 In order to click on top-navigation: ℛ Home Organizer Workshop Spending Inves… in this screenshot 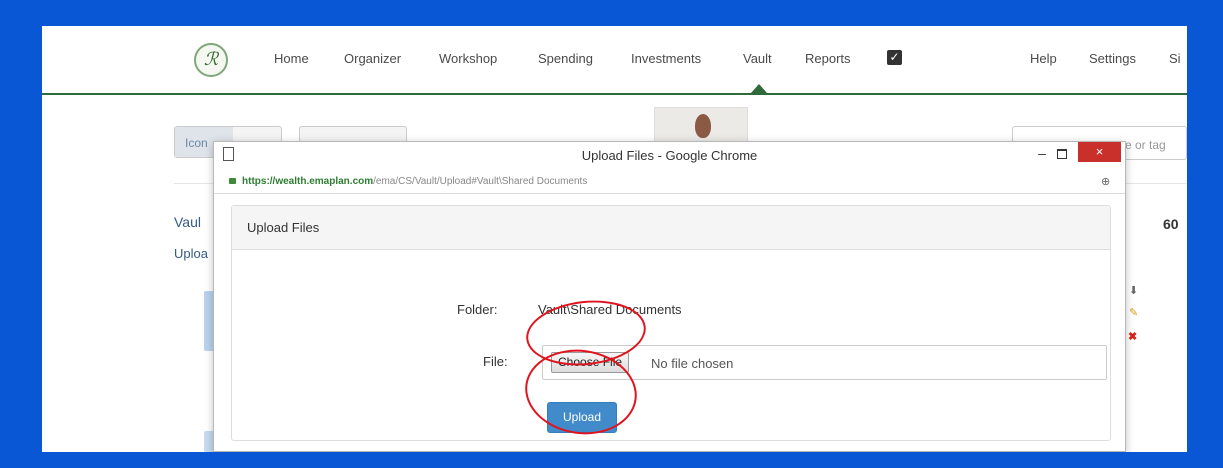, I will do `click(614, 60)`.